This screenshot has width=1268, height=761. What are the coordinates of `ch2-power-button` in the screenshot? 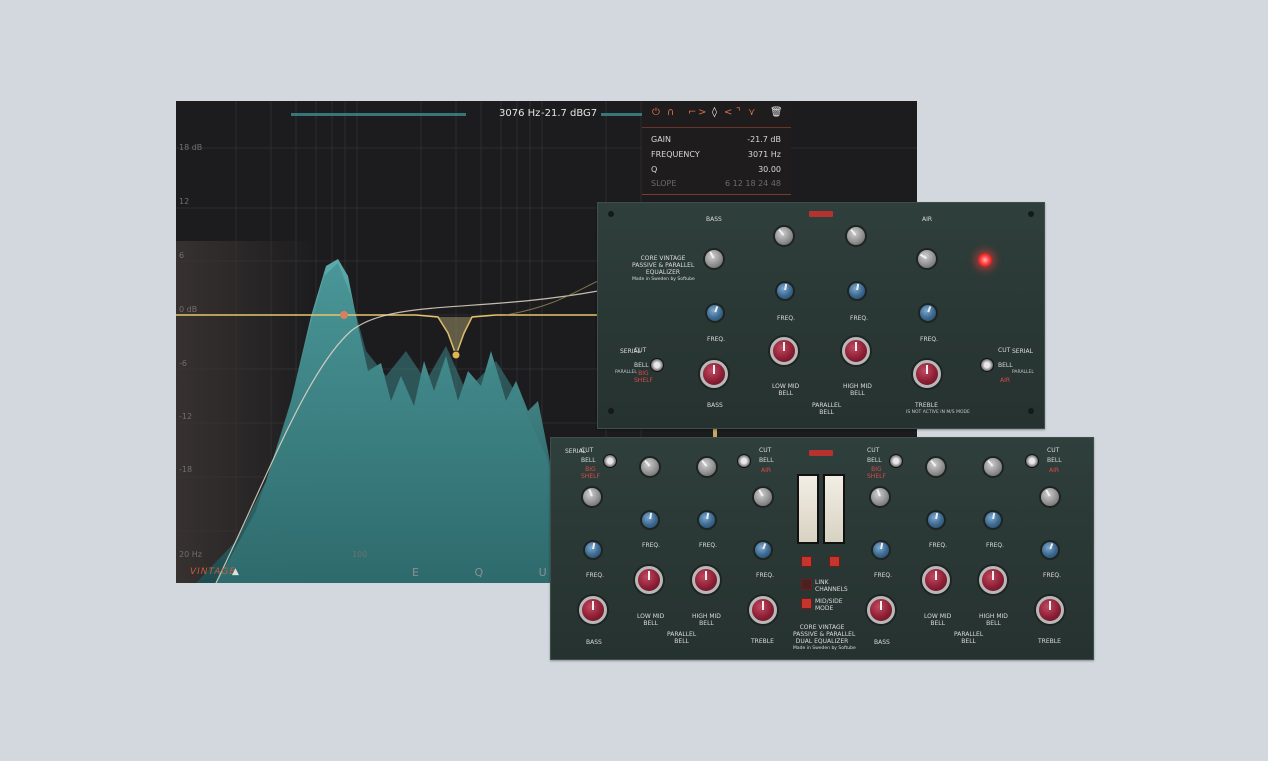 It's located at (834, 561).